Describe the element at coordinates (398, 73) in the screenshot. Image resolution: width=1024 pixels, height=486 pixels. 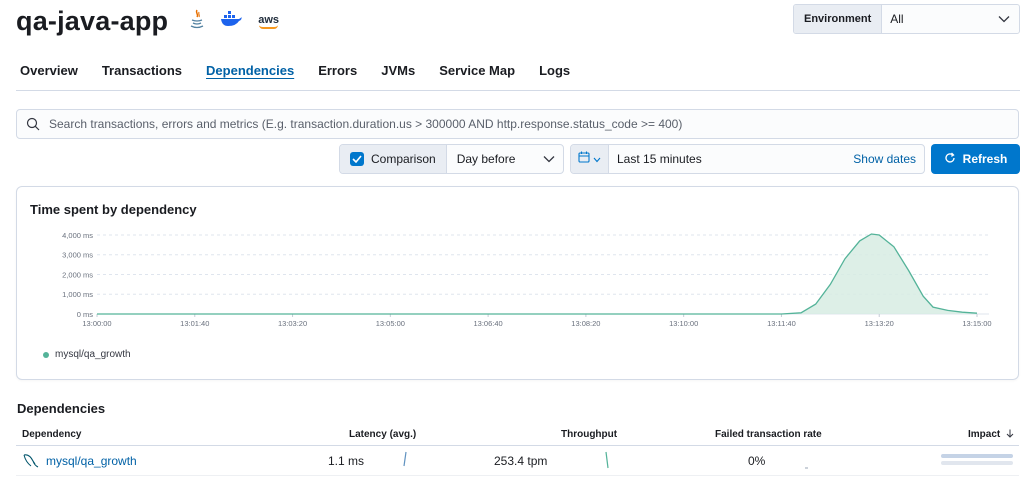
I see `tab-jvms: JVMs` at that location.